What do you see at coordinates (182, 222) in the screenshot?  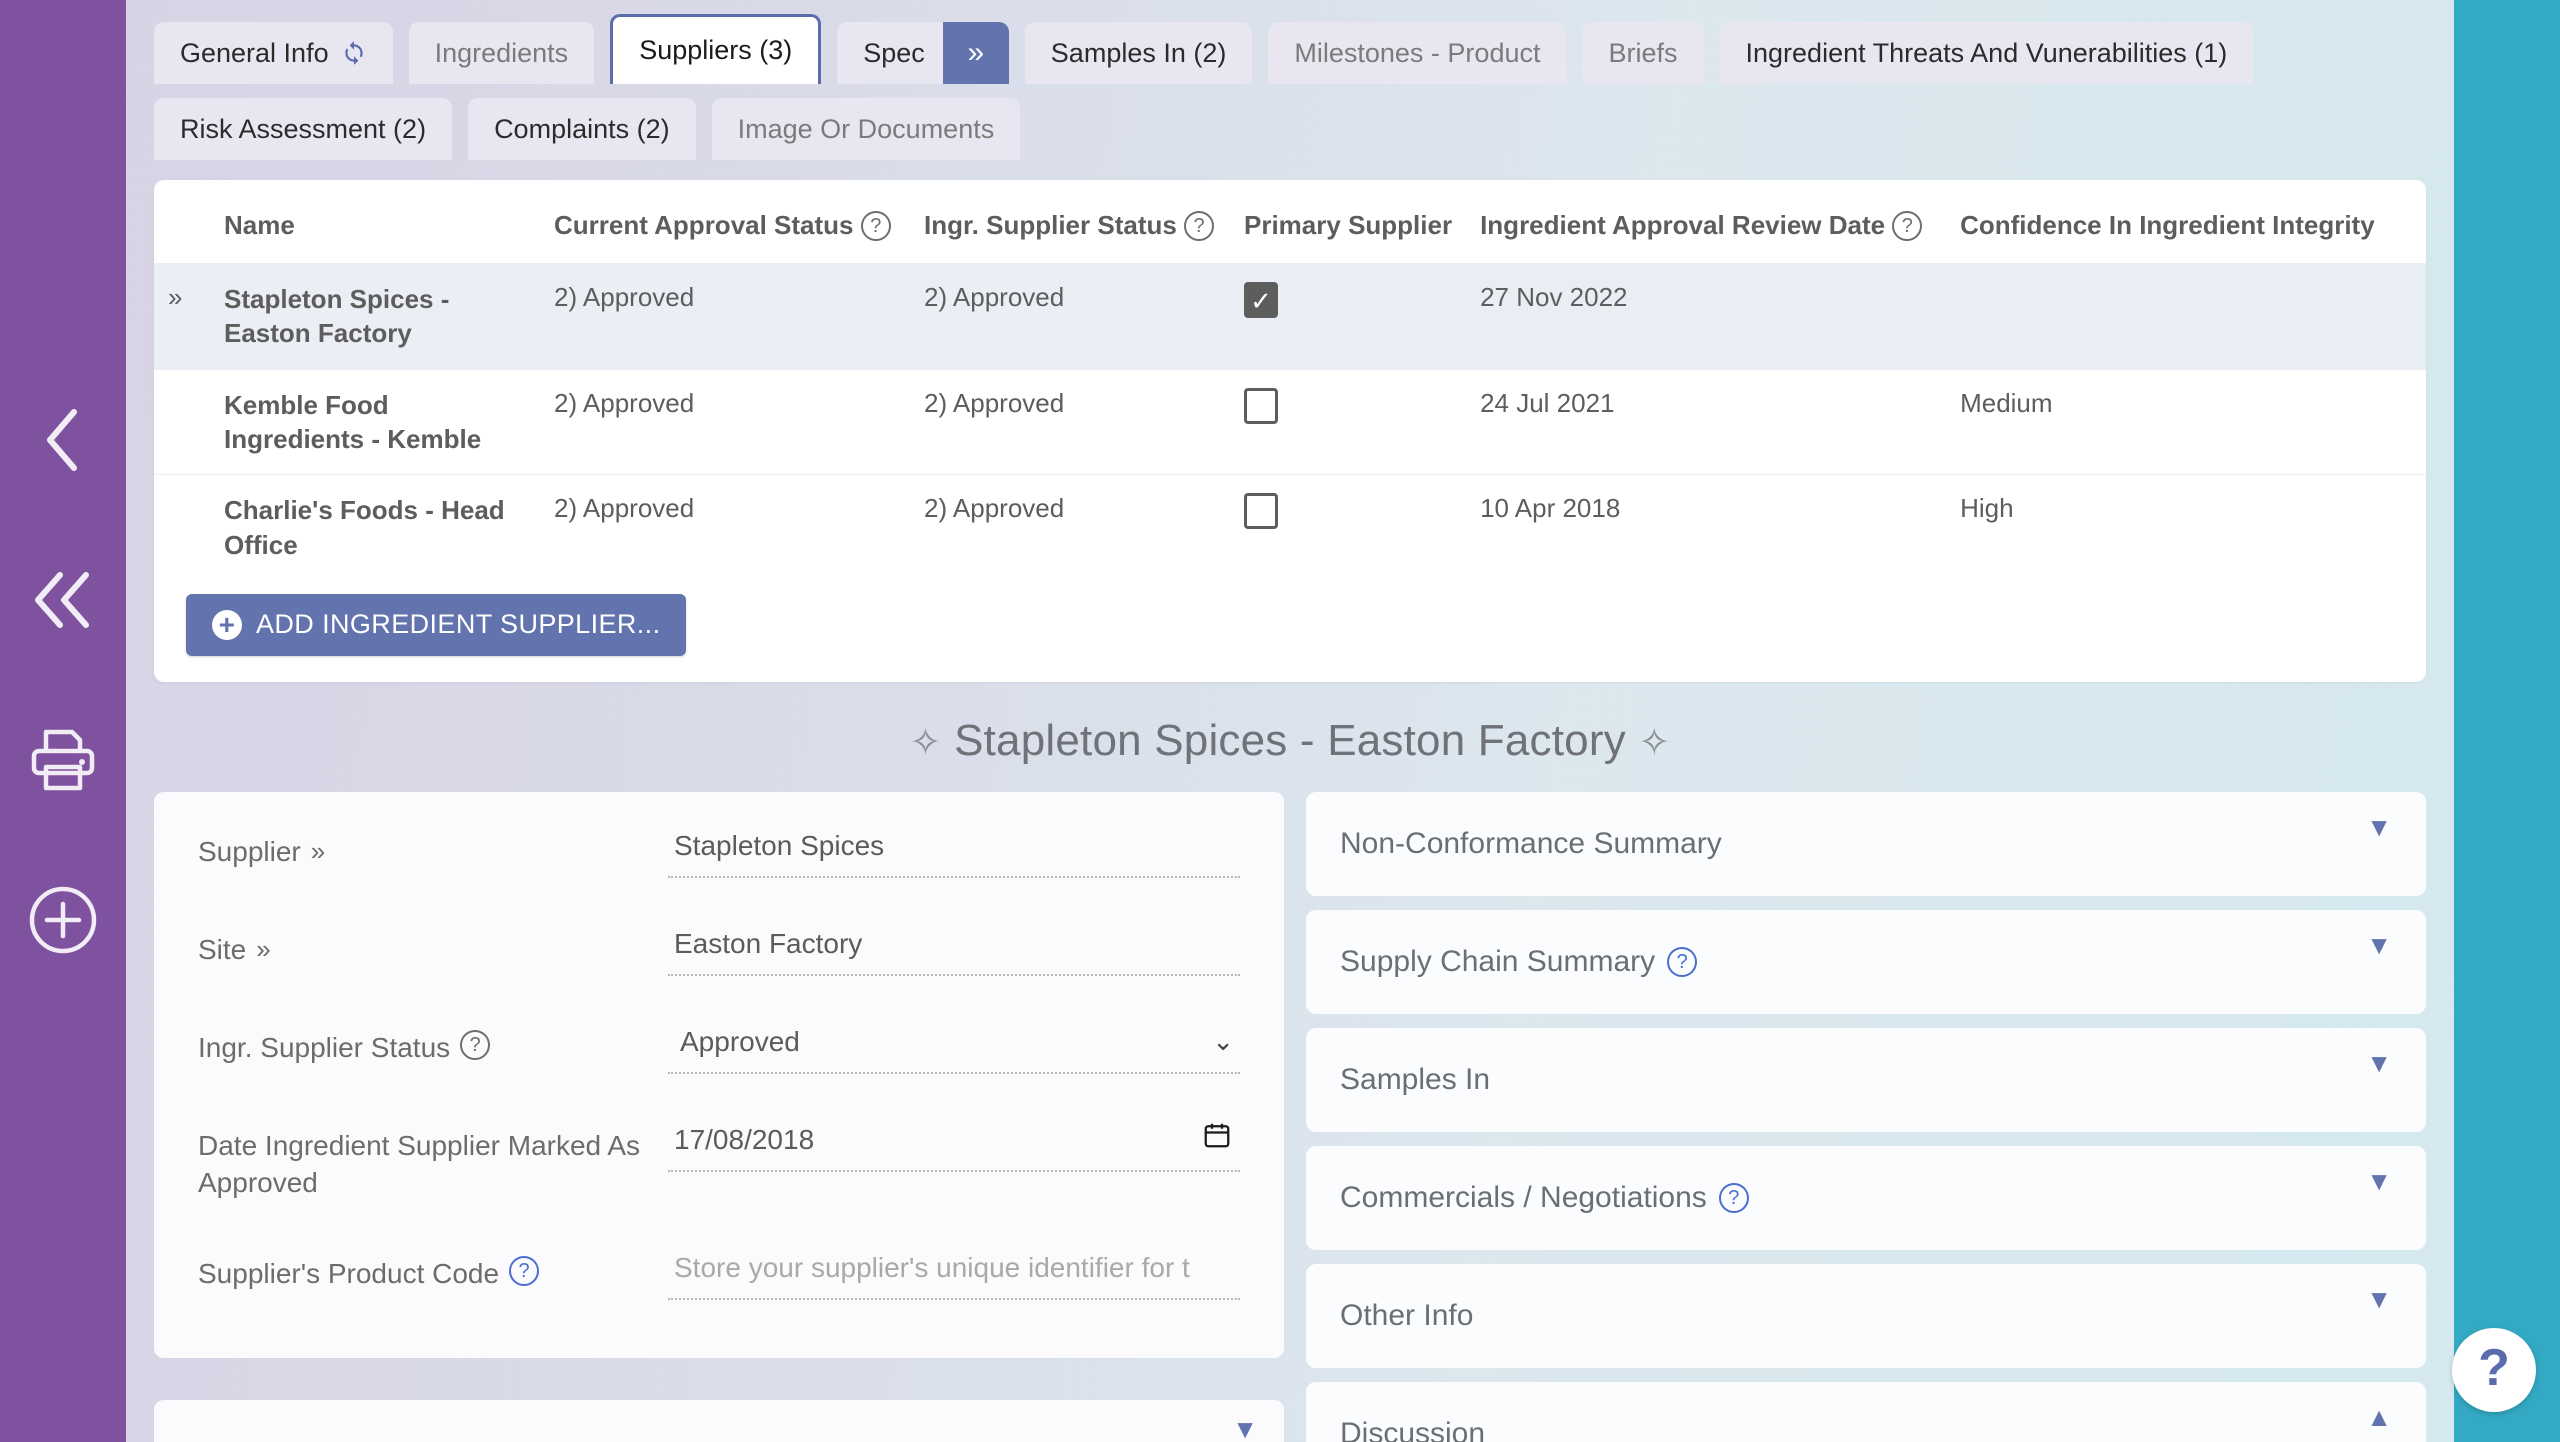 I see `col-expander` at bounding box center [182, 222].